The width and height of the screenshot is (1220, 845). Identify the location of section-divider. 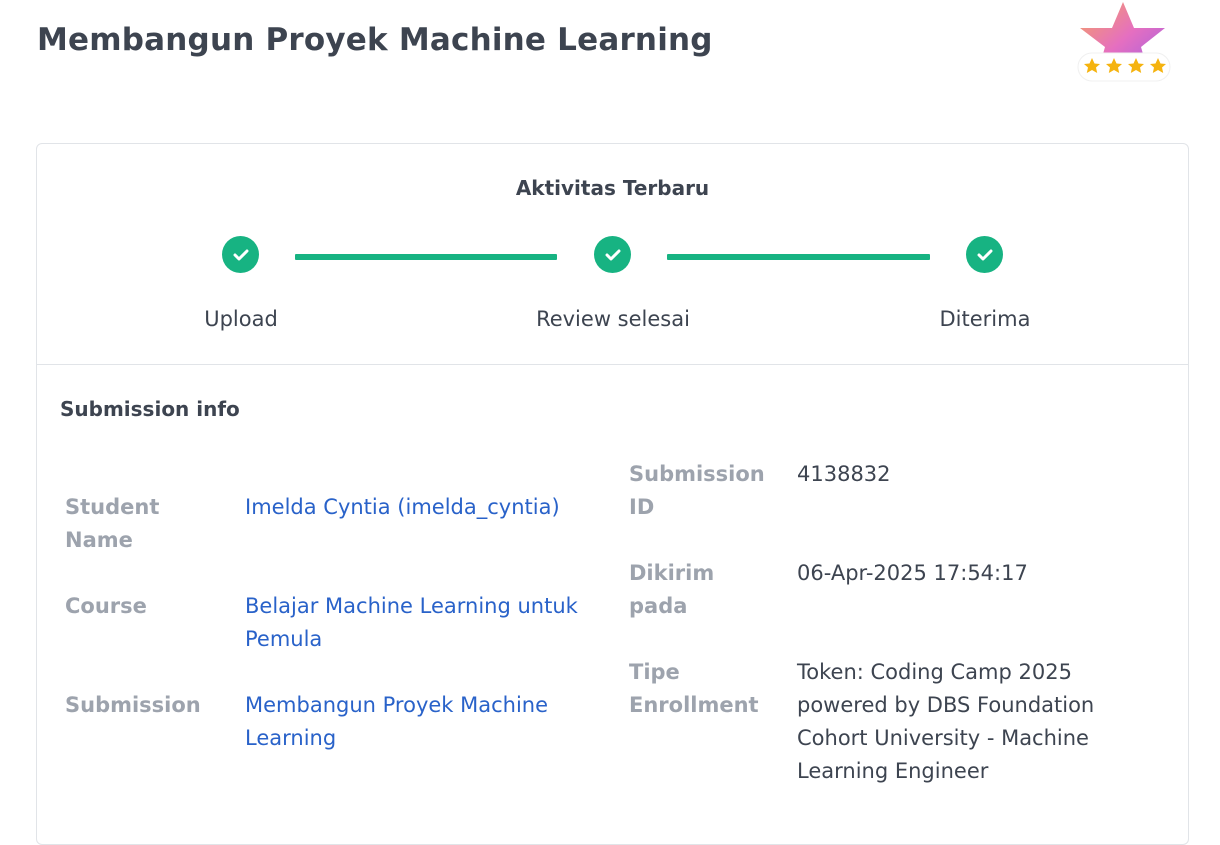
(612, 364).